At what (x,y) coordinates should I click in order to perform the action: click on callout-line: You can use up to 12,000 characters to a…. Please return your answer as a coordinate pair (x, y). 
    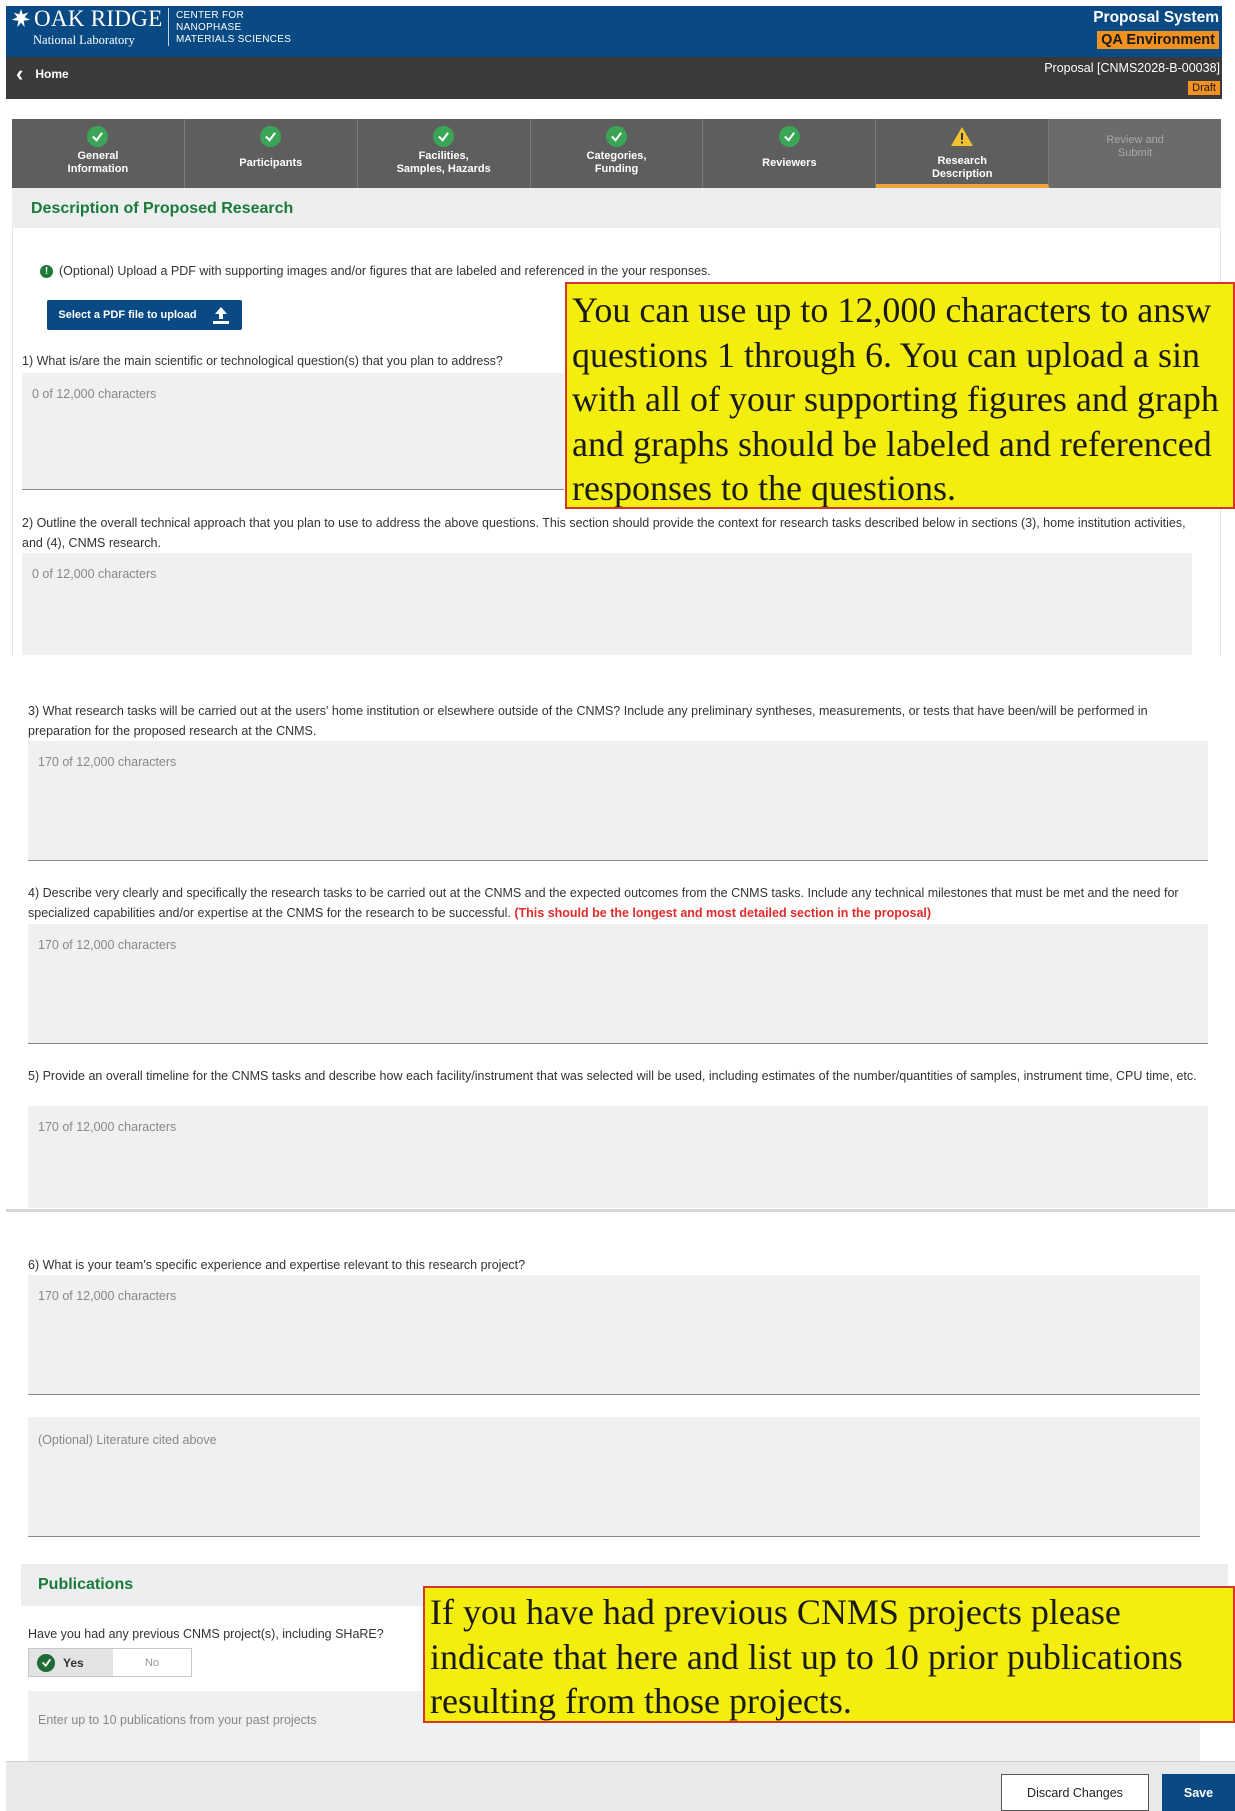
    Looking at the image, I should click on (892, 310).